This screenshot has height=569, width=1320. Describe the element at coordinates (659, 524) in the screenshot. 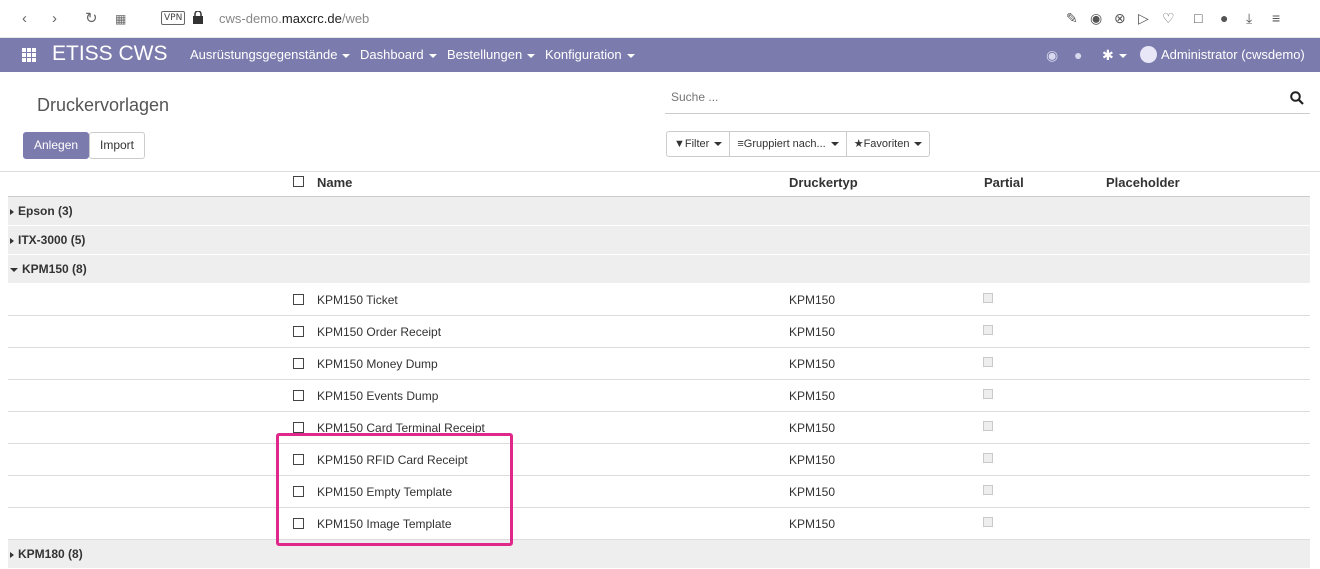

I see `table-row: KPM150 Image Template KPM150` at that location.